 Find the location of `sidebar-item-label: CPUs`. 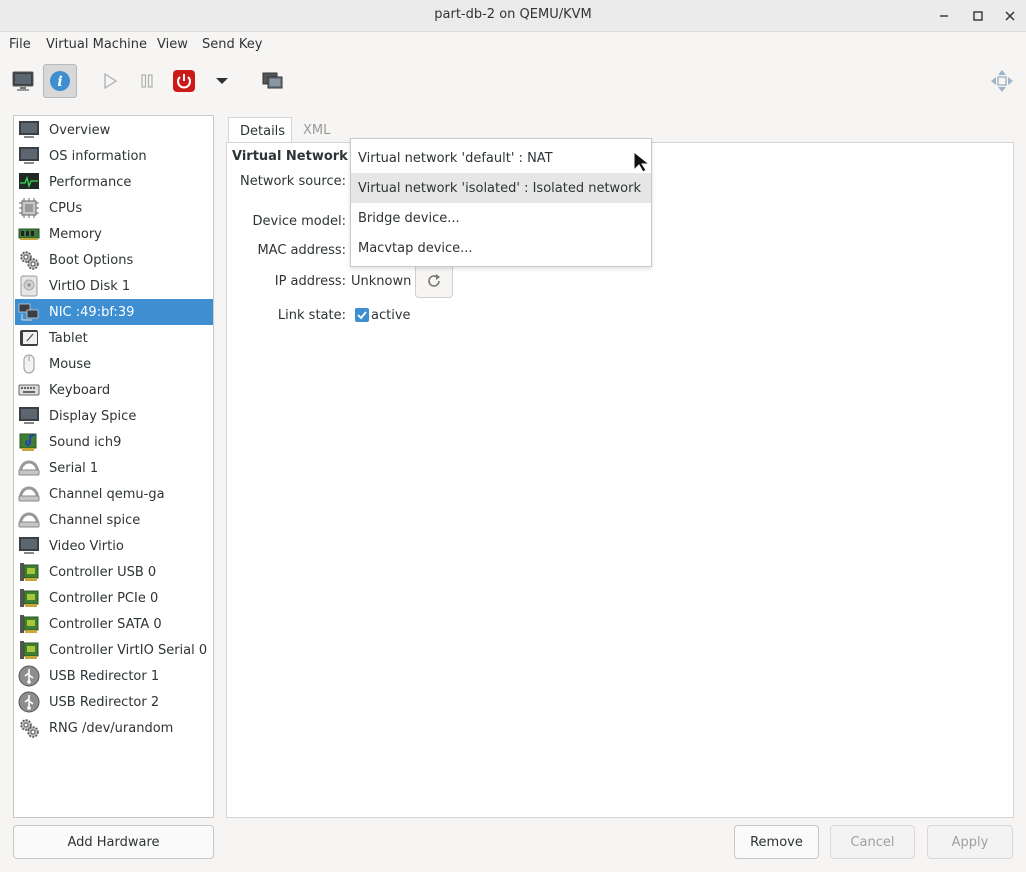

sidebar-item-label: CPUs is located at coordinates (66, 208).